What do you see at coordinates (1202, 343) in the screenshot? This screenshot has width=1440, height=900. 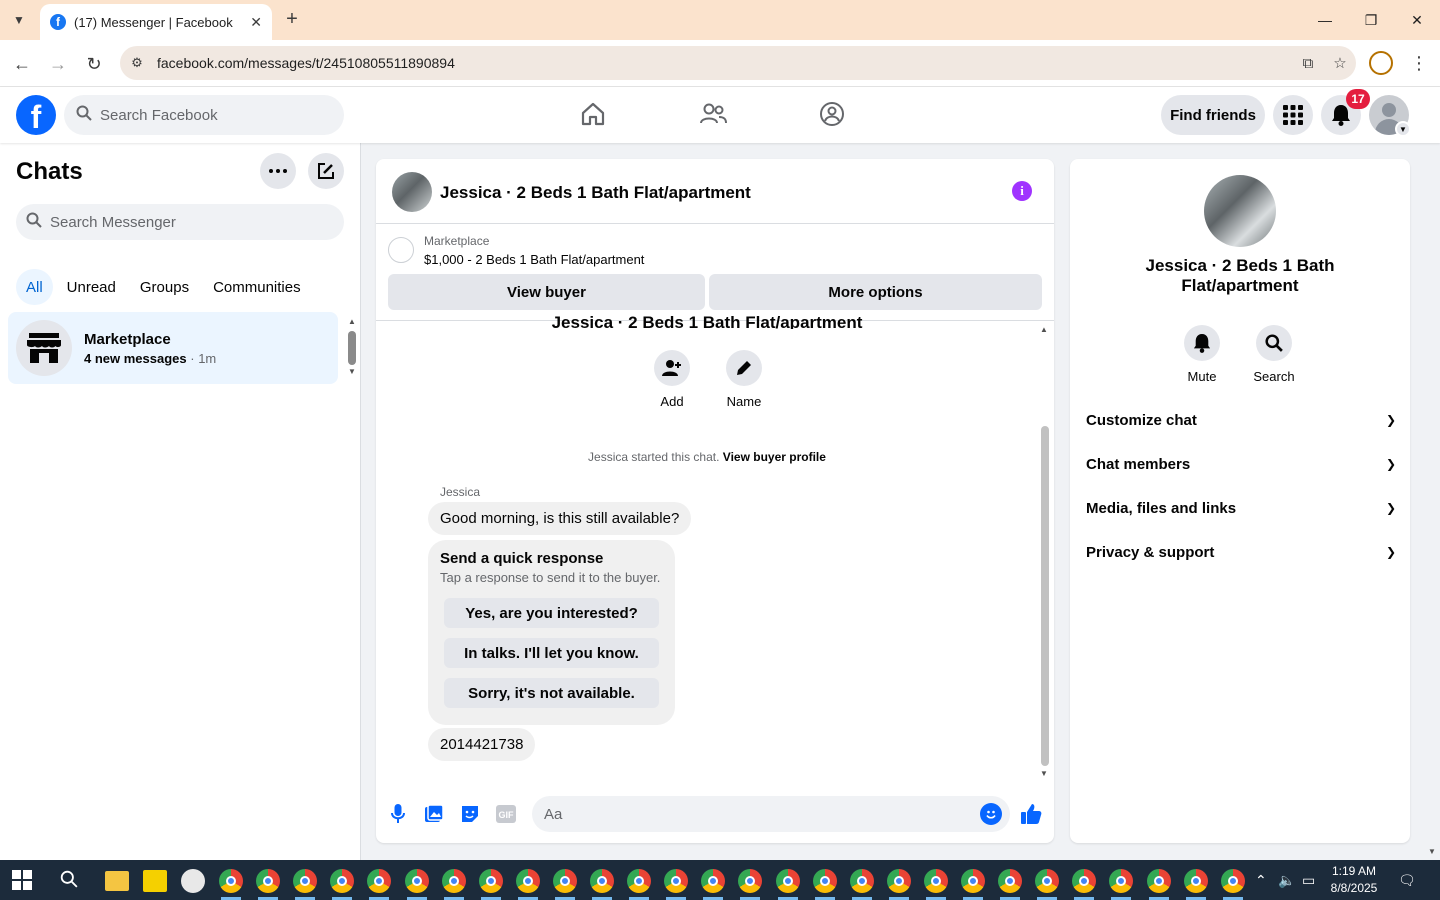 I see `bell-icon` at bounding box center [1202, 343].